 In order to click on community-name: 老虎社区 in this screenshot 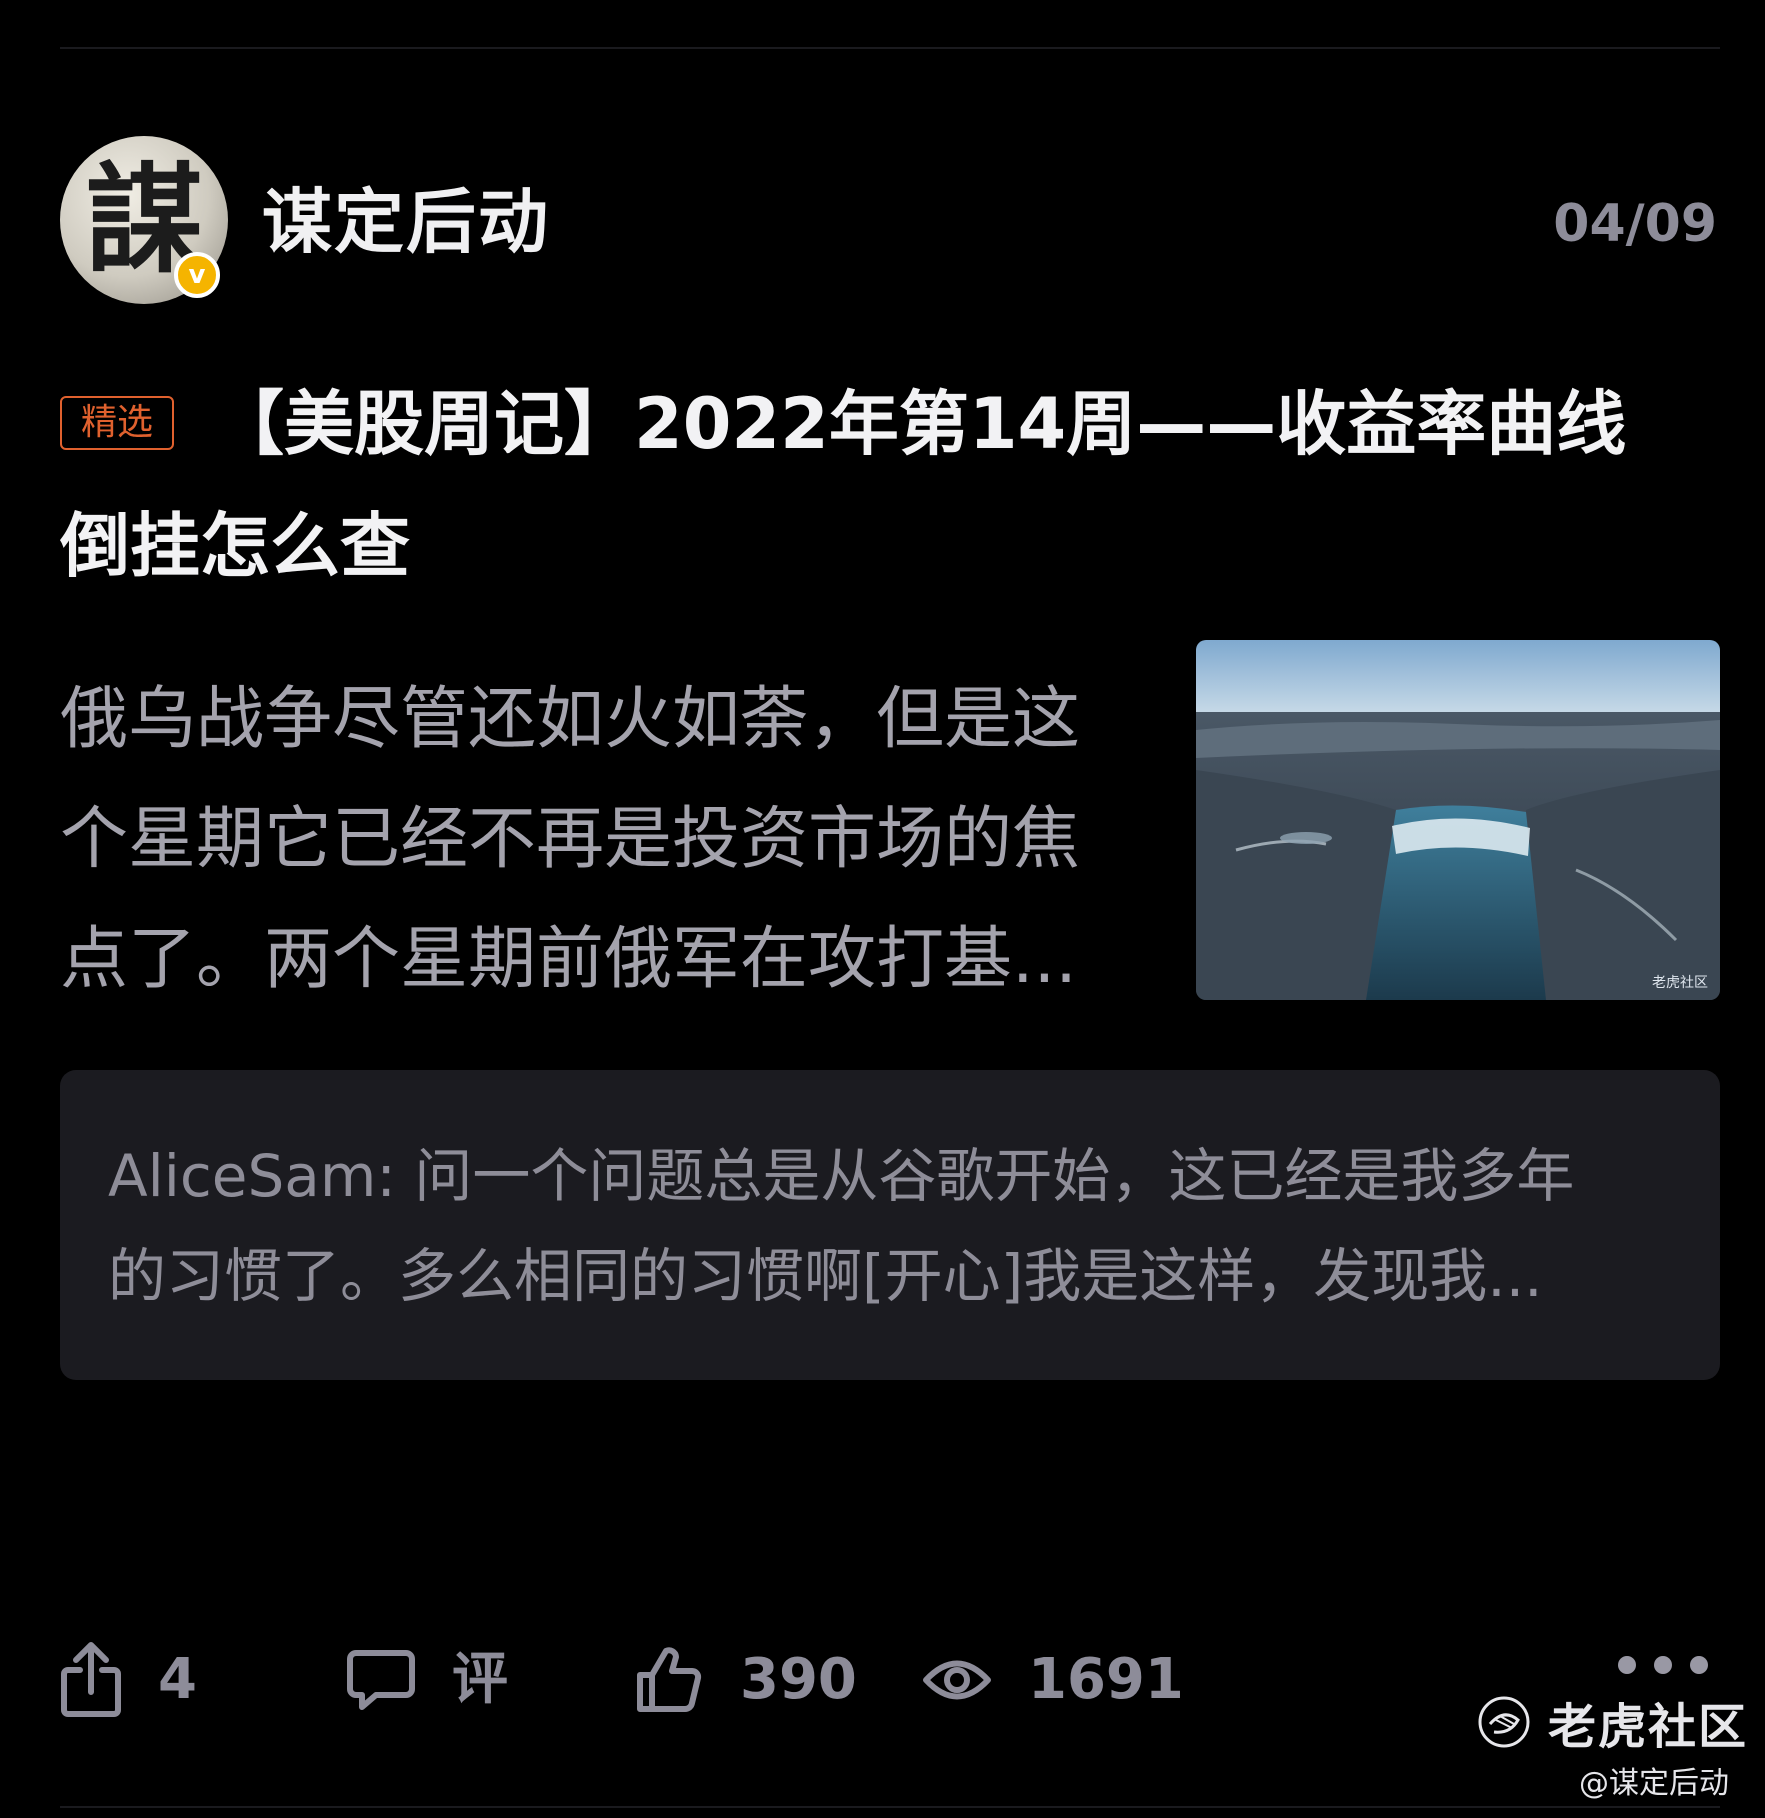, I will do `click(1648, 1727)`.